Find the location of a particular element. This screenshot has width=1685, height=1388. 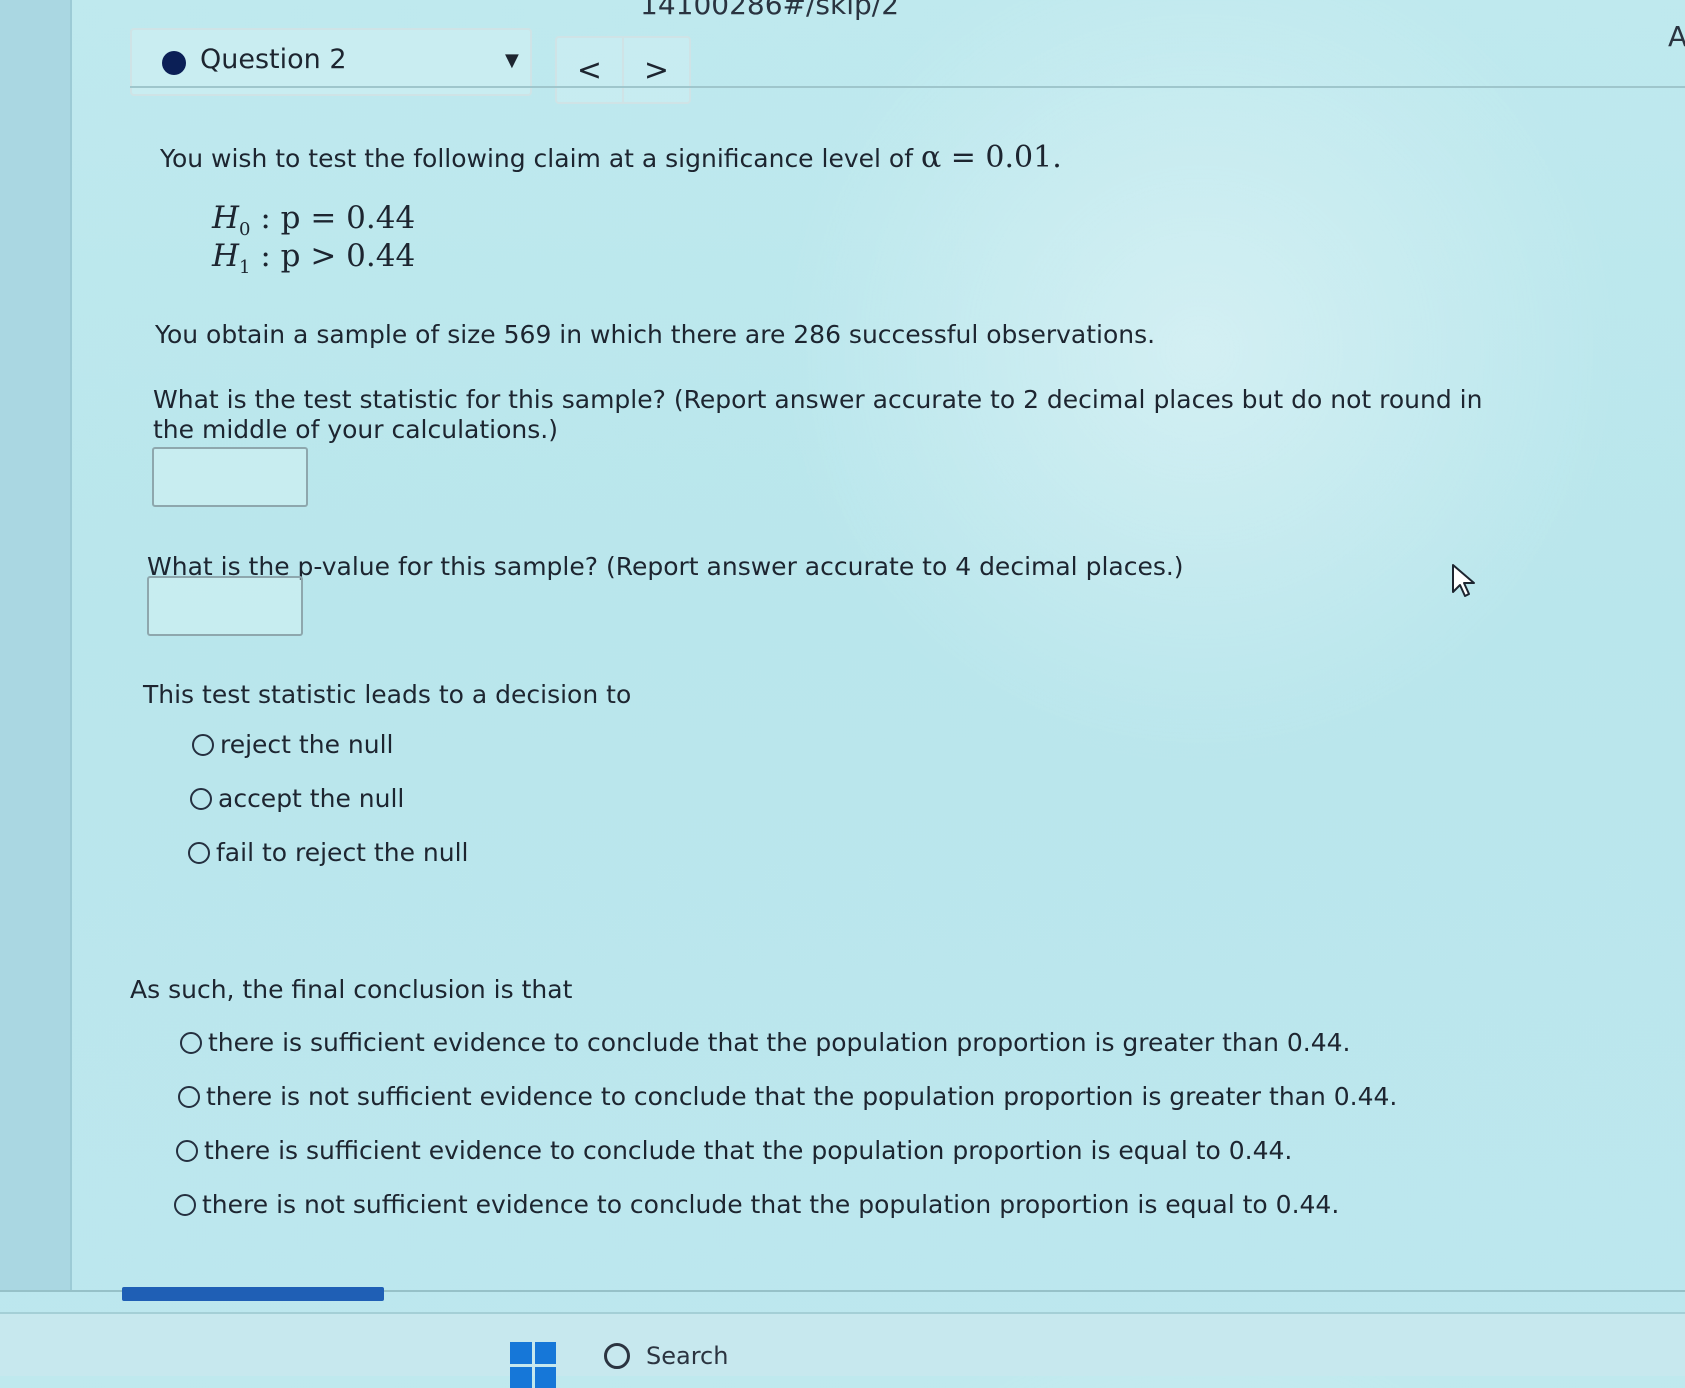

corner-text: A is located at coordinates (1676, 36).